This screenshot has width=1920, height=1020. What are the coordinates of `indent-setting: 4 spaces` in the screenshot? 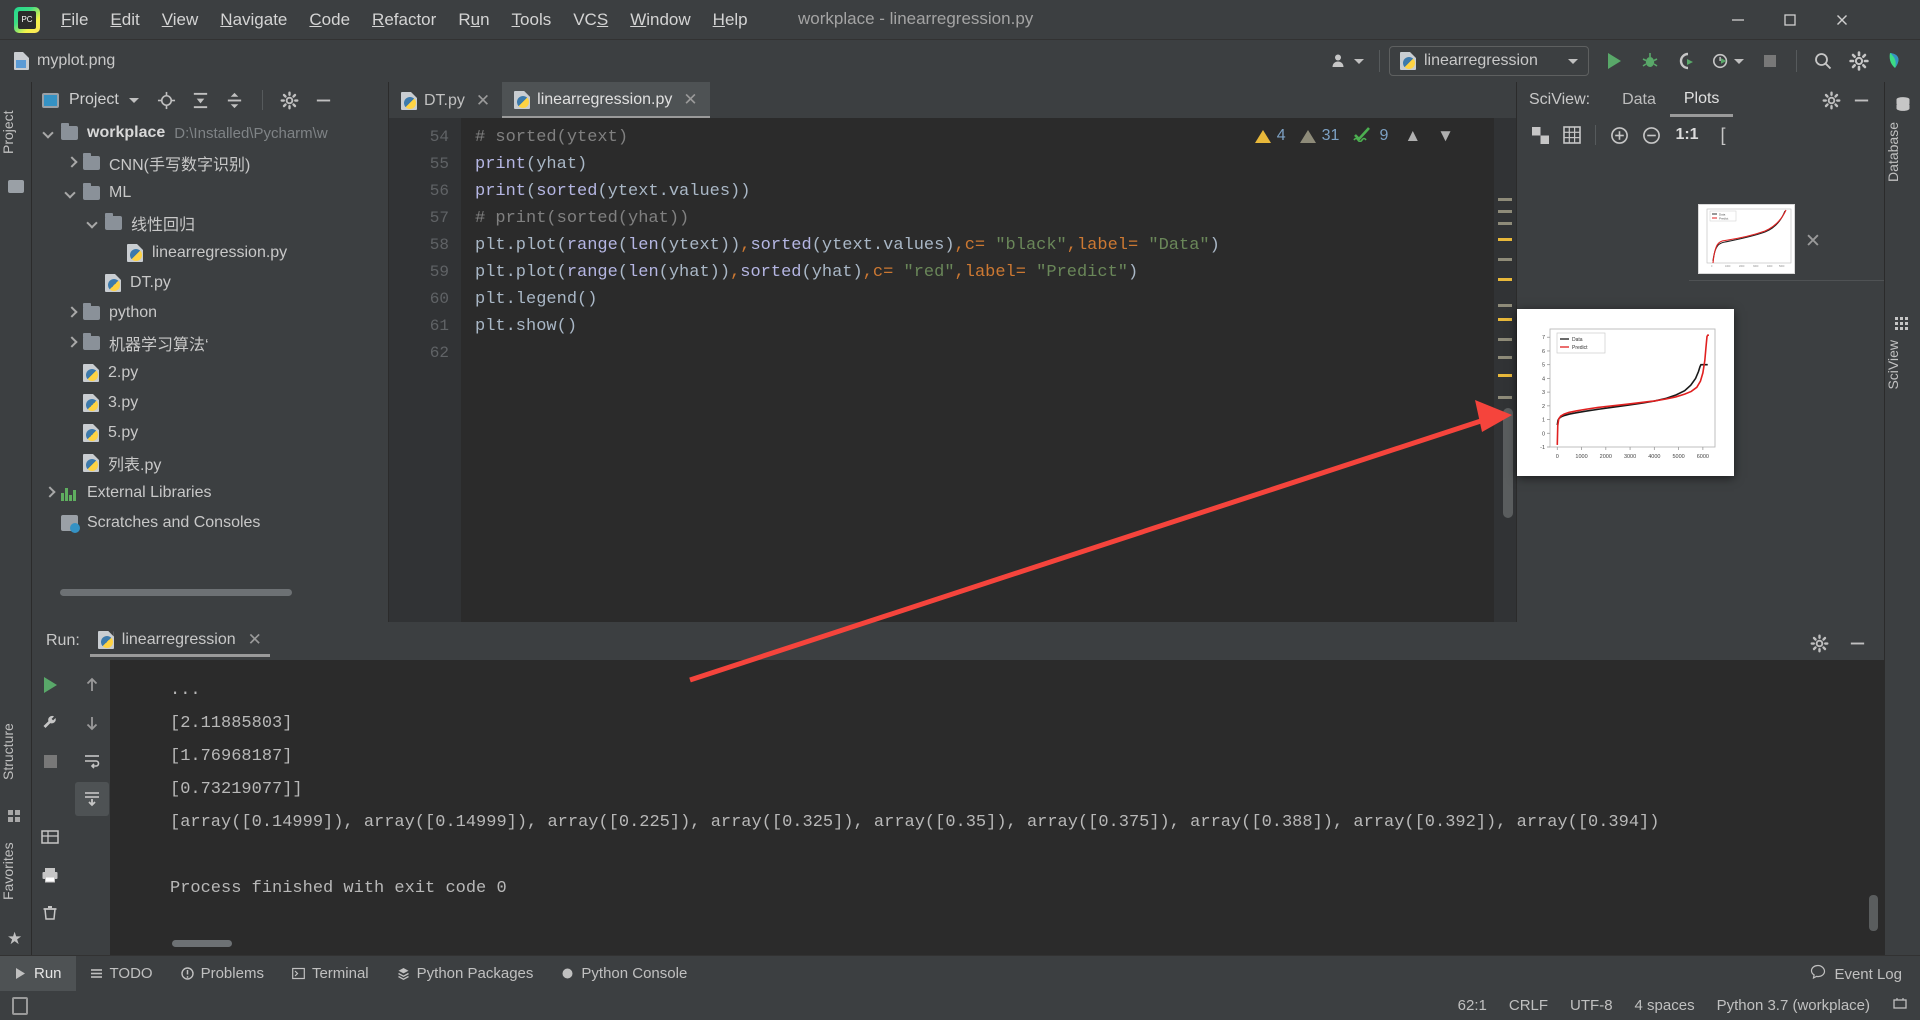 It's located at (1665, 1005).